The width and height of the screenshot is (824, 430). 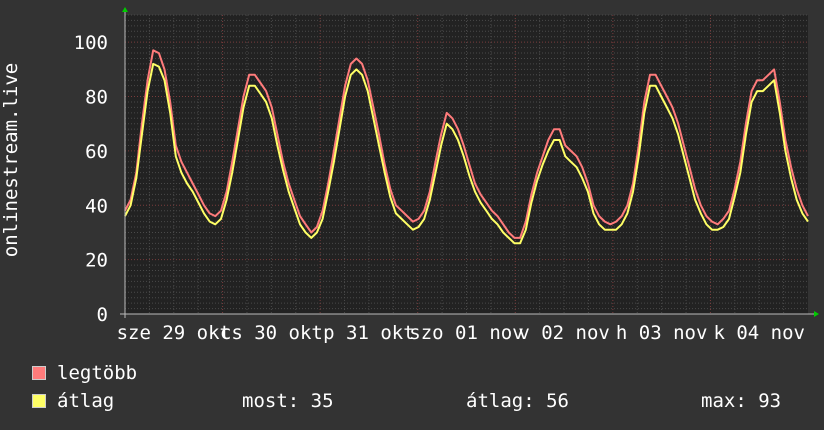 What do you see at coordinates (288, 401) in the screenshot?
I see `stat-now: most: 35` at bounding box center [288, 401].